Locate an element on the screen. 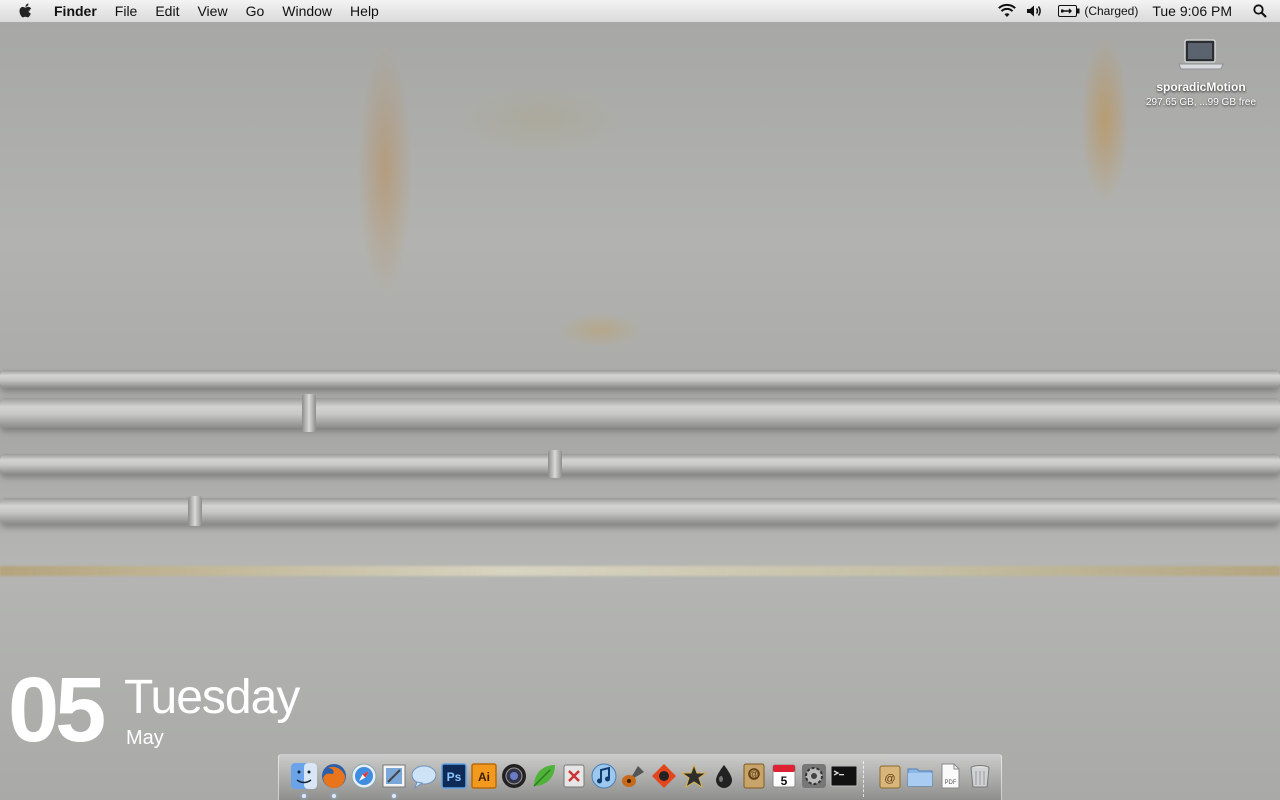 The height and width of the screenshot is (800, 1280). menu-file: File is located at coordinates (126, 11).